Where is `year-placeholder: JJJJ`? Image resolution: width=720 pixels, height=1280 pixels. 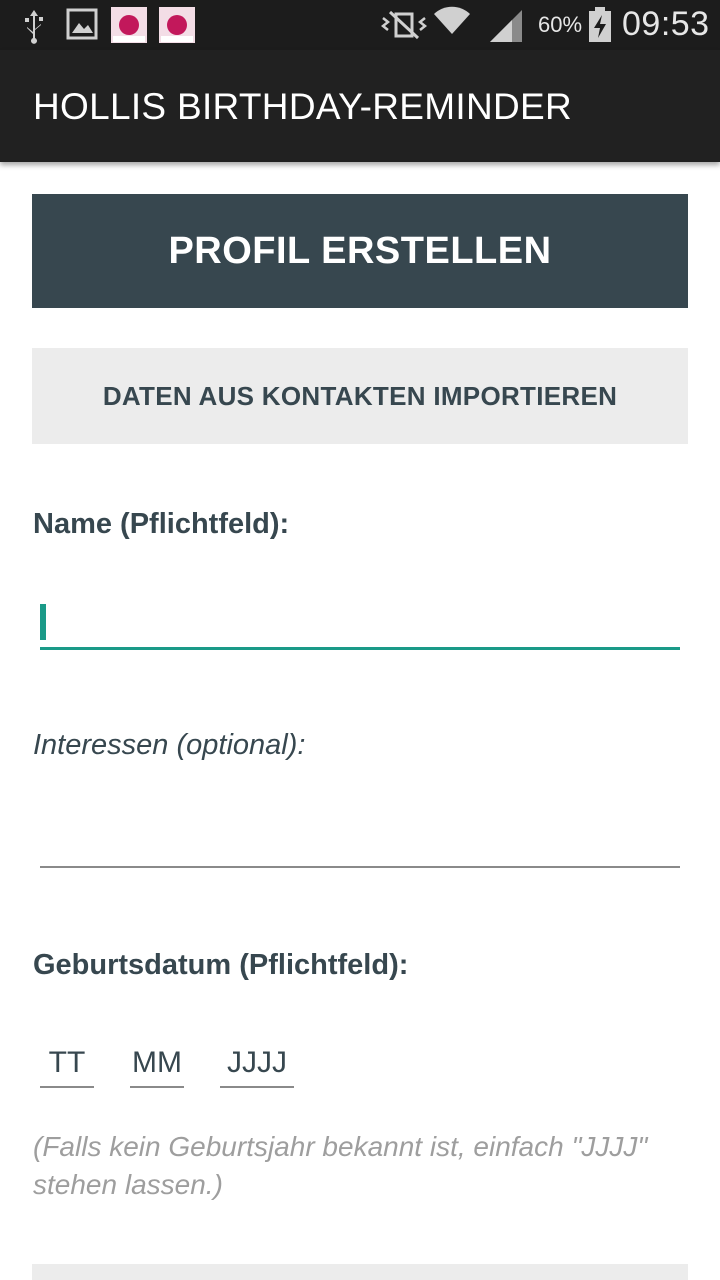
year-placeholder: JJJJ is located at coordinates (257, 1062).